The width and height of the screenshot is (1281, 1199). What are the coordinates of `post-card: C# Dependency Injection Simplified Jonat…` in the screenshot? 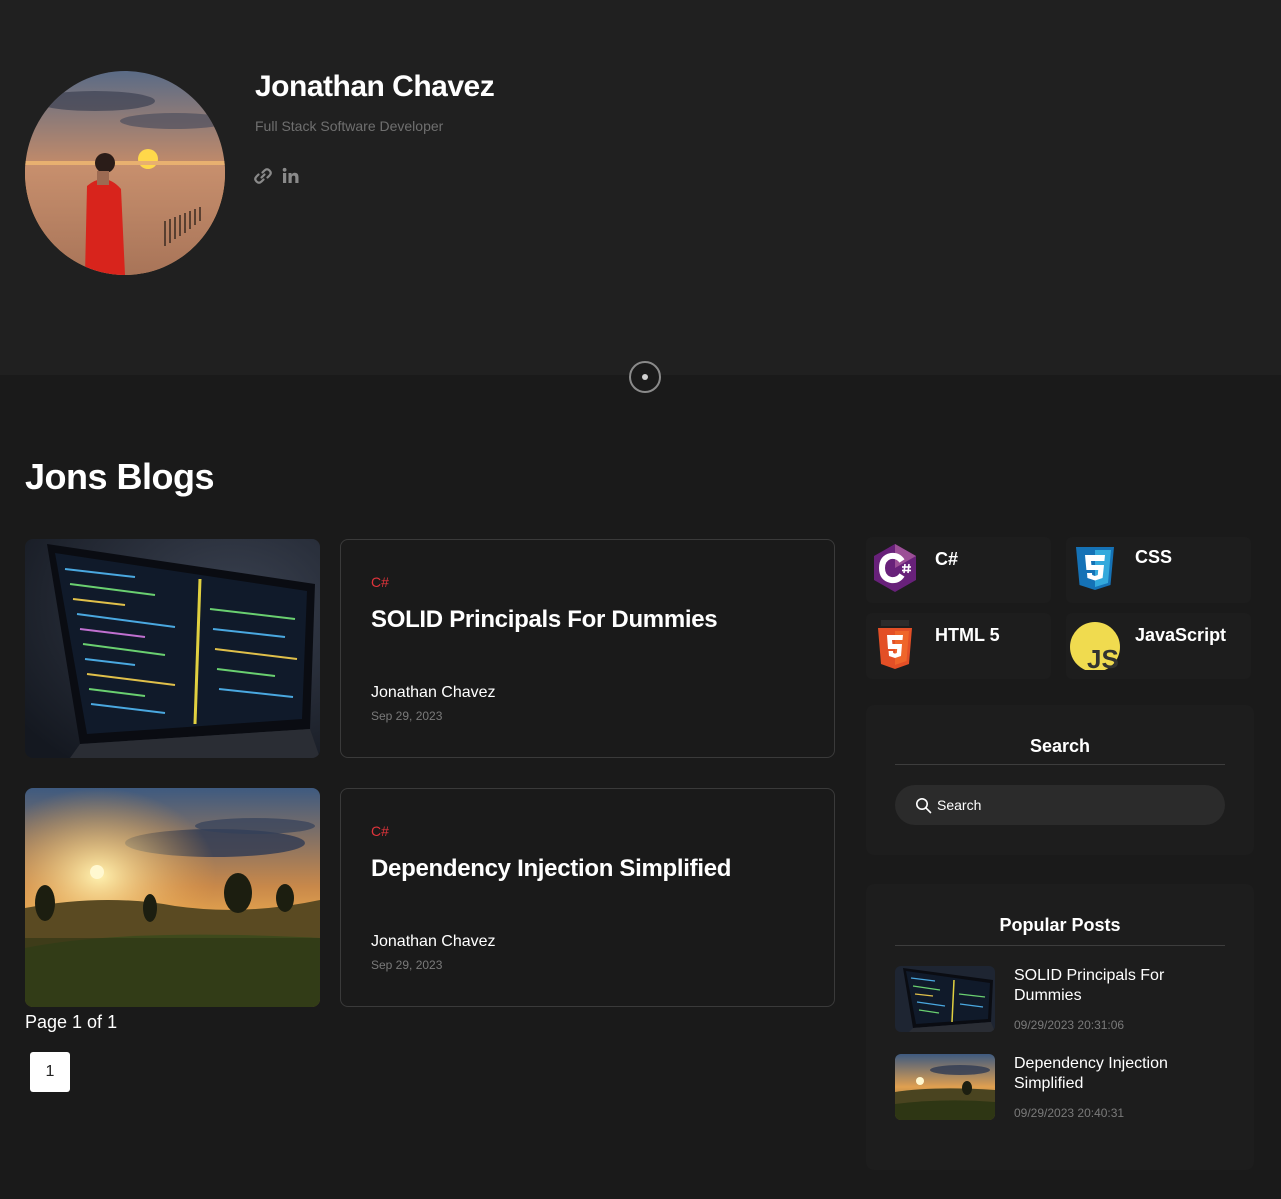 It's located at (587, 897).